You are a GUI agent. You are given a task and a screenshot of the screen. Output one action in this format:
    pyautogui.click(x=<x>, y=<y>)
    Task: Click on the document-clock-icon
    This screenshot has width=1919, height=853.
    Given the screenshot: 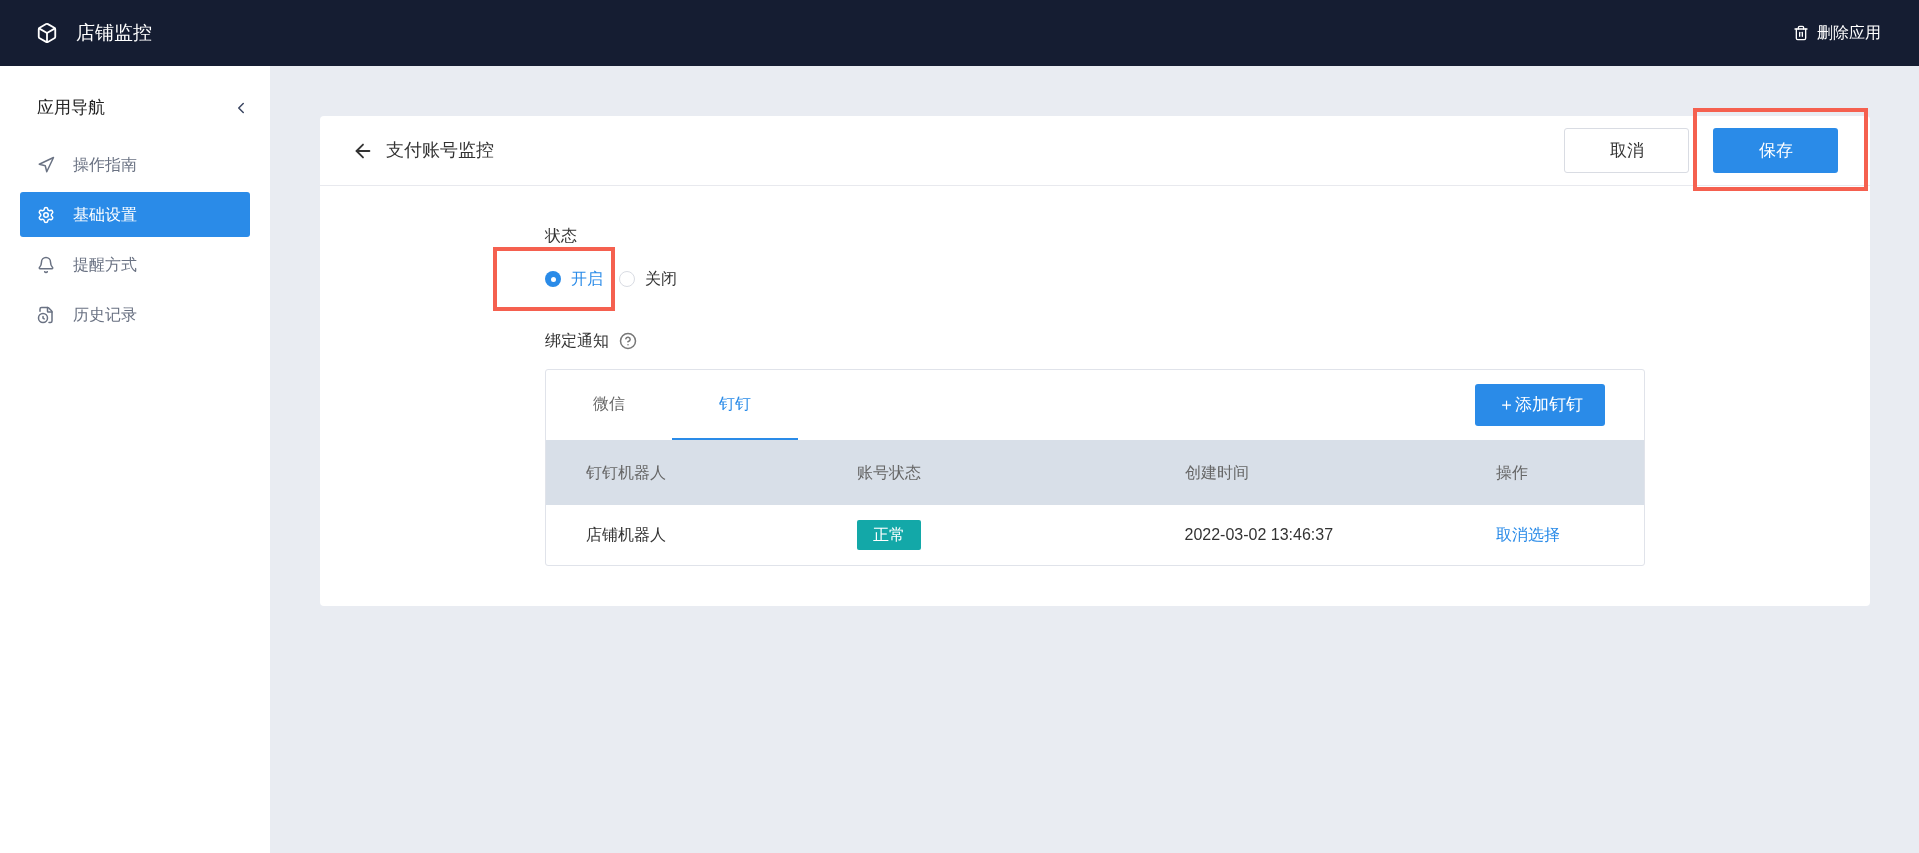 What is the action you would take?
    pyautogui.click(x=46, y=314)
    